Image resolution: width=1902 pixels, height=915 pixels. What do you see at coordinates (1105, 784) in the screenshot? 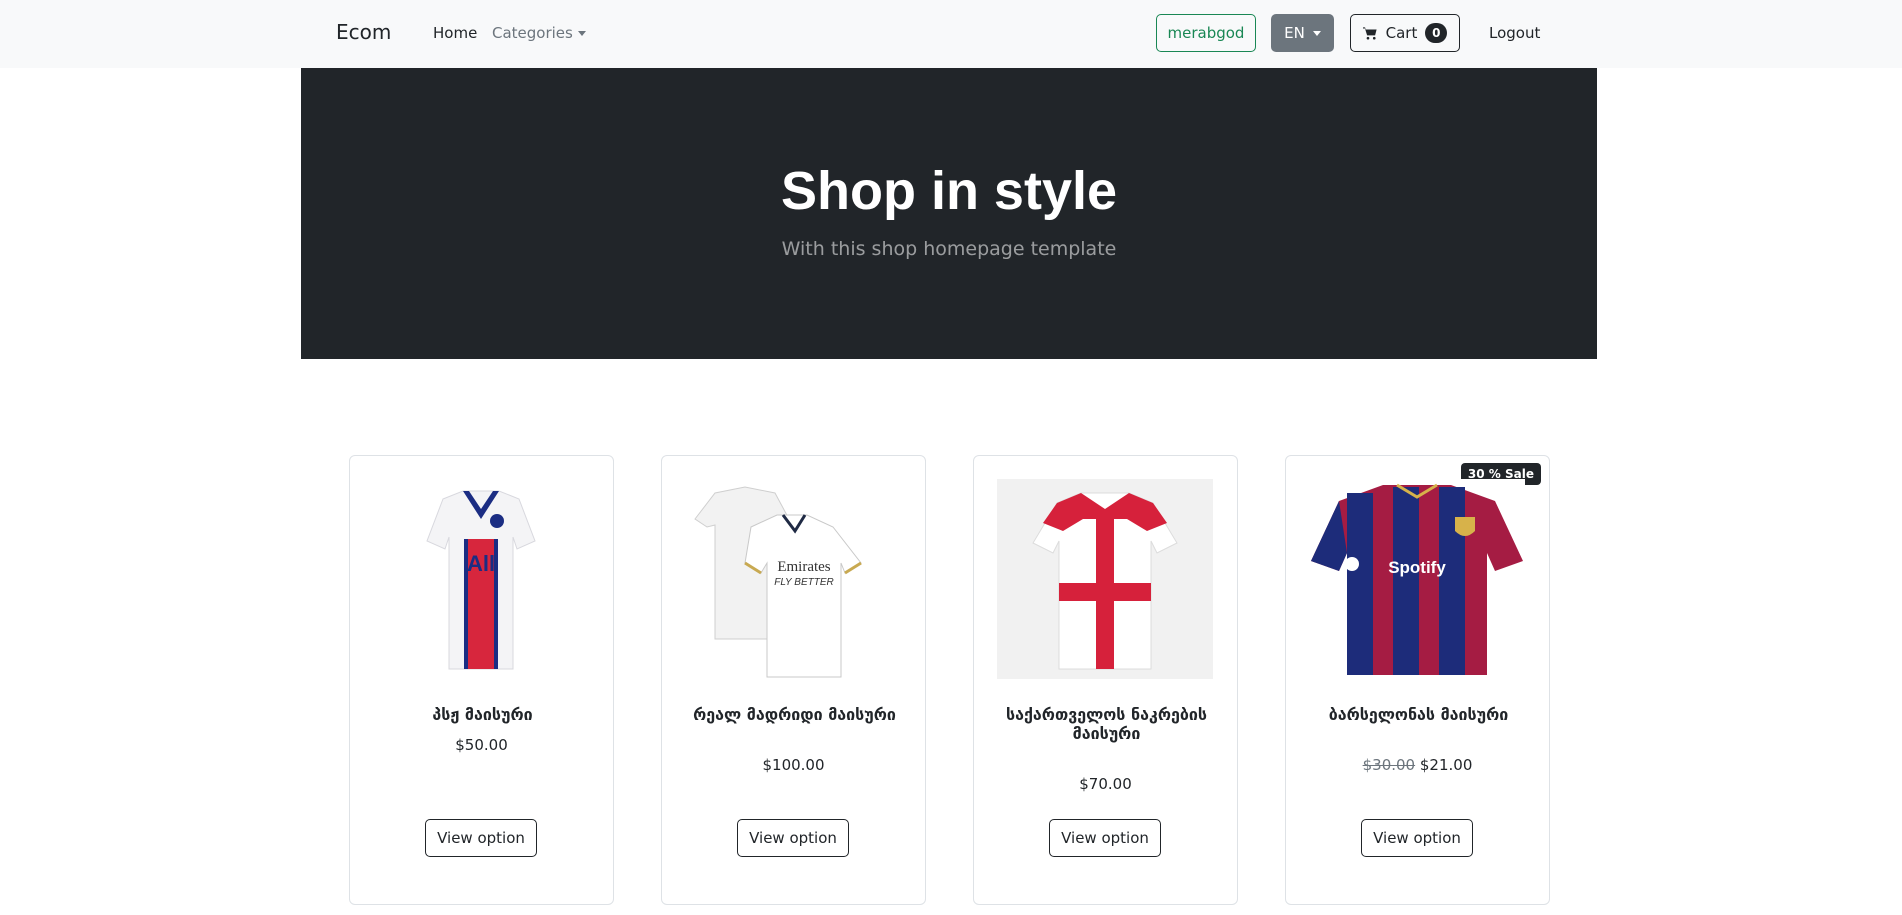
I see `product-price: $70.00` at bounding box center [1105, 784].